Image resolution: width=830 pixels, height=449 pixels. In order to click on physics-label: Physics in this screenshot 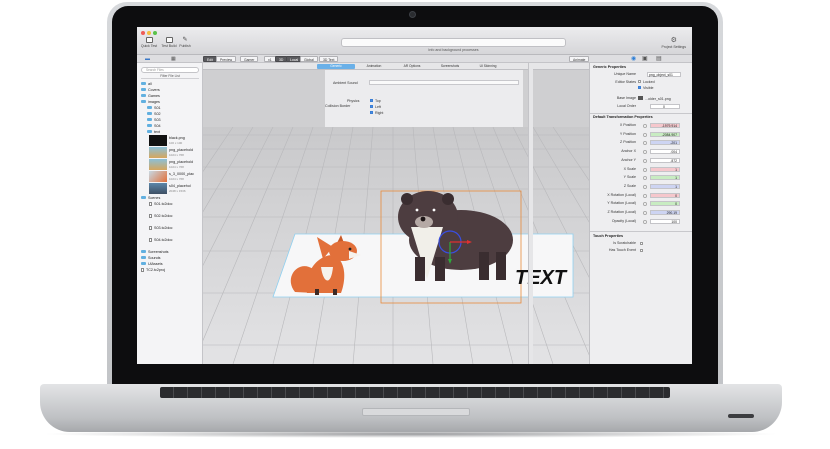, I will do `click(353, 101)`.